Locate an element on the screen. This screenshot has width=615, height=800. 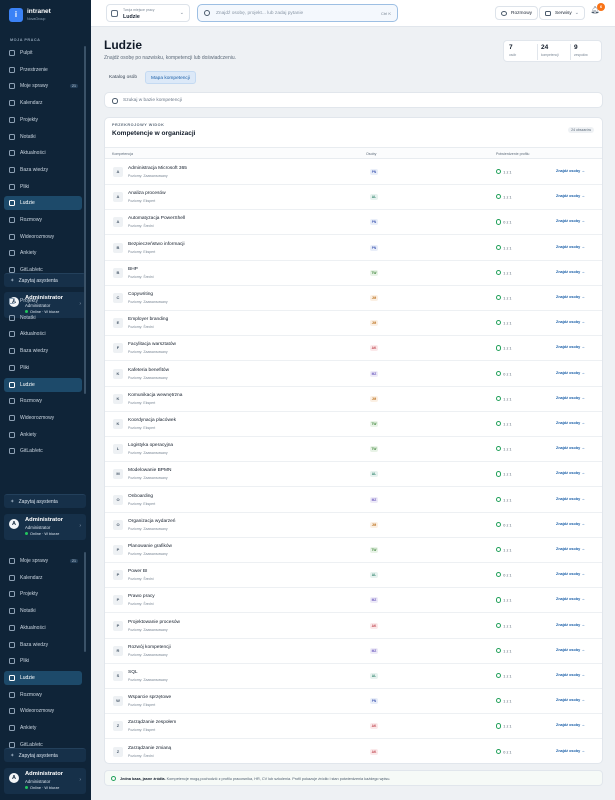
sidebar-item: GitLab/etc is located at coordinates (43, 451).